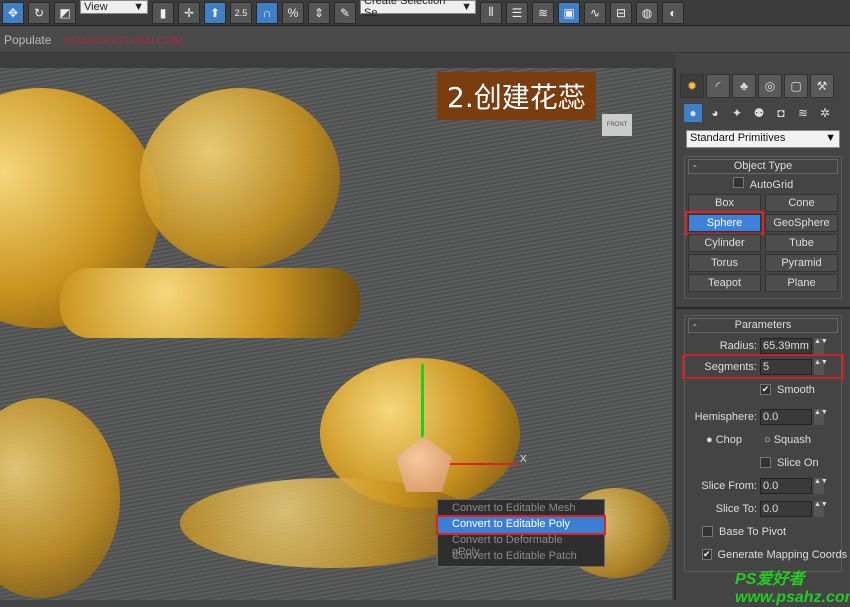 The width and height of the screenshot is (850, 607). Describe the element at coordinates (763, 184) in the screenshot. I see `autogrid-checkbox: AutoGrid` at that location.